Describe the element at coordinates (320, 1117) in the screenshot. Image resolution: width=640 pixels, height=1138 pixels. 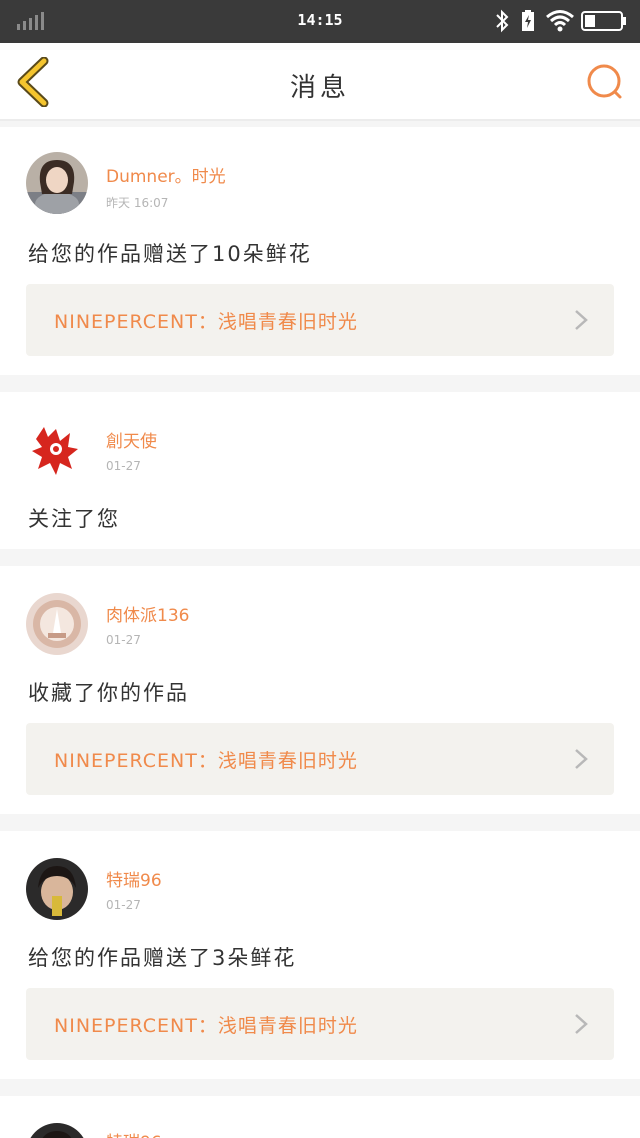
I see `message-card: 特瑞96` at that location.